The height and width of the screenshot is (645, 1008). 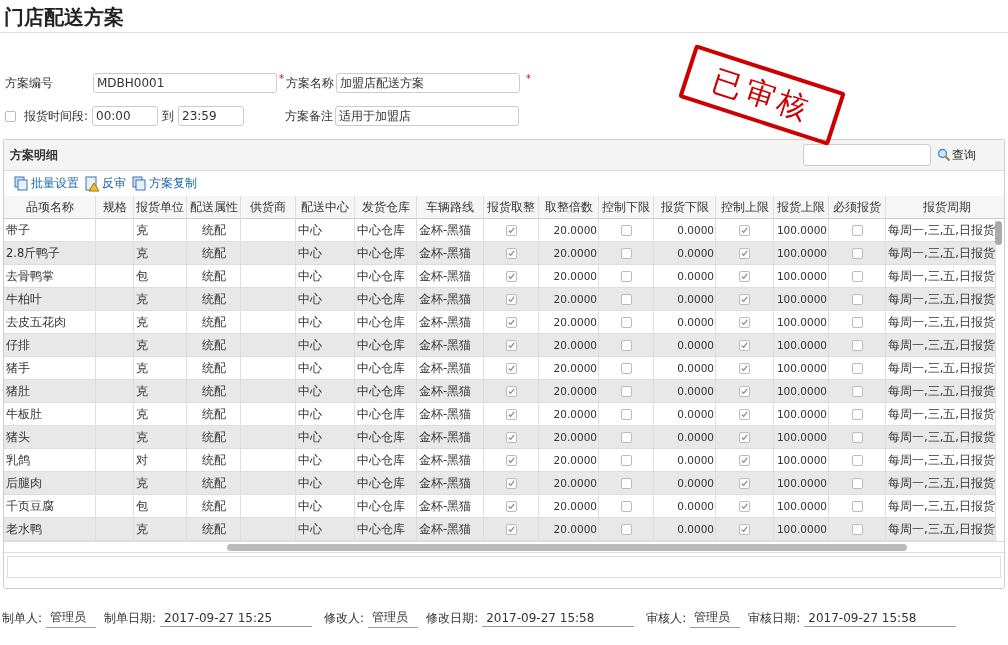 What do you see at coordinates (511, 207) in the screenshot?
I see `column-header: 报货取整` at bounding box center [511, 207].